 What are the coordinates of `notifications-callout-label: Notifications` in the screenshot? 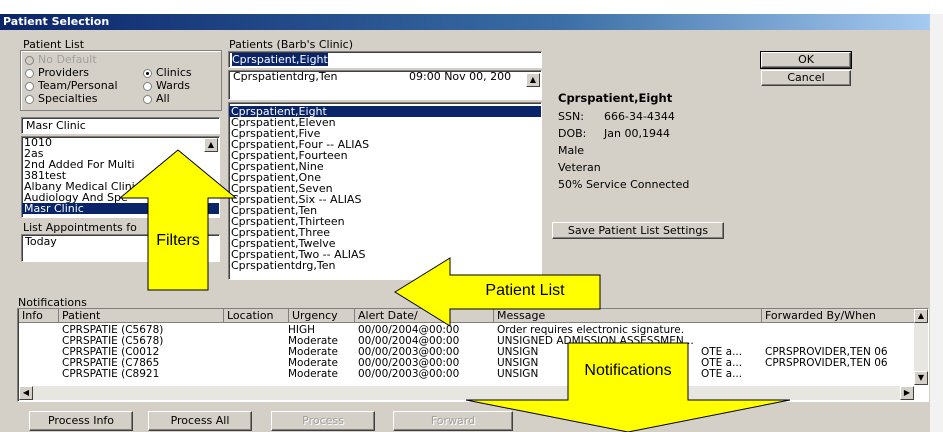 It's located at (628, 370).